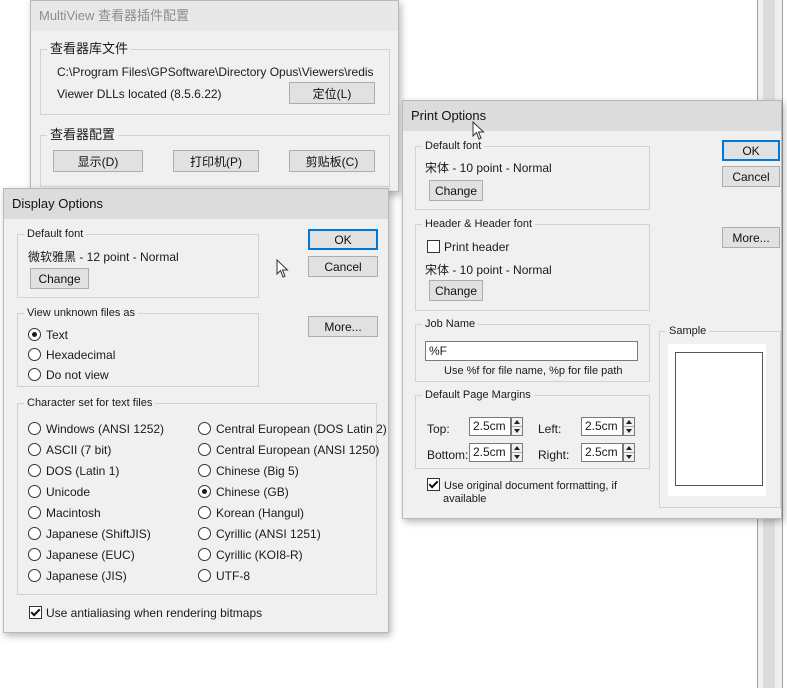 Image resolution: width=787 pixels, height=688 pixels. Describe the element at coordinates (224, 576) in the screenshot. I see `charset-utf8: UTF-8` at that location.